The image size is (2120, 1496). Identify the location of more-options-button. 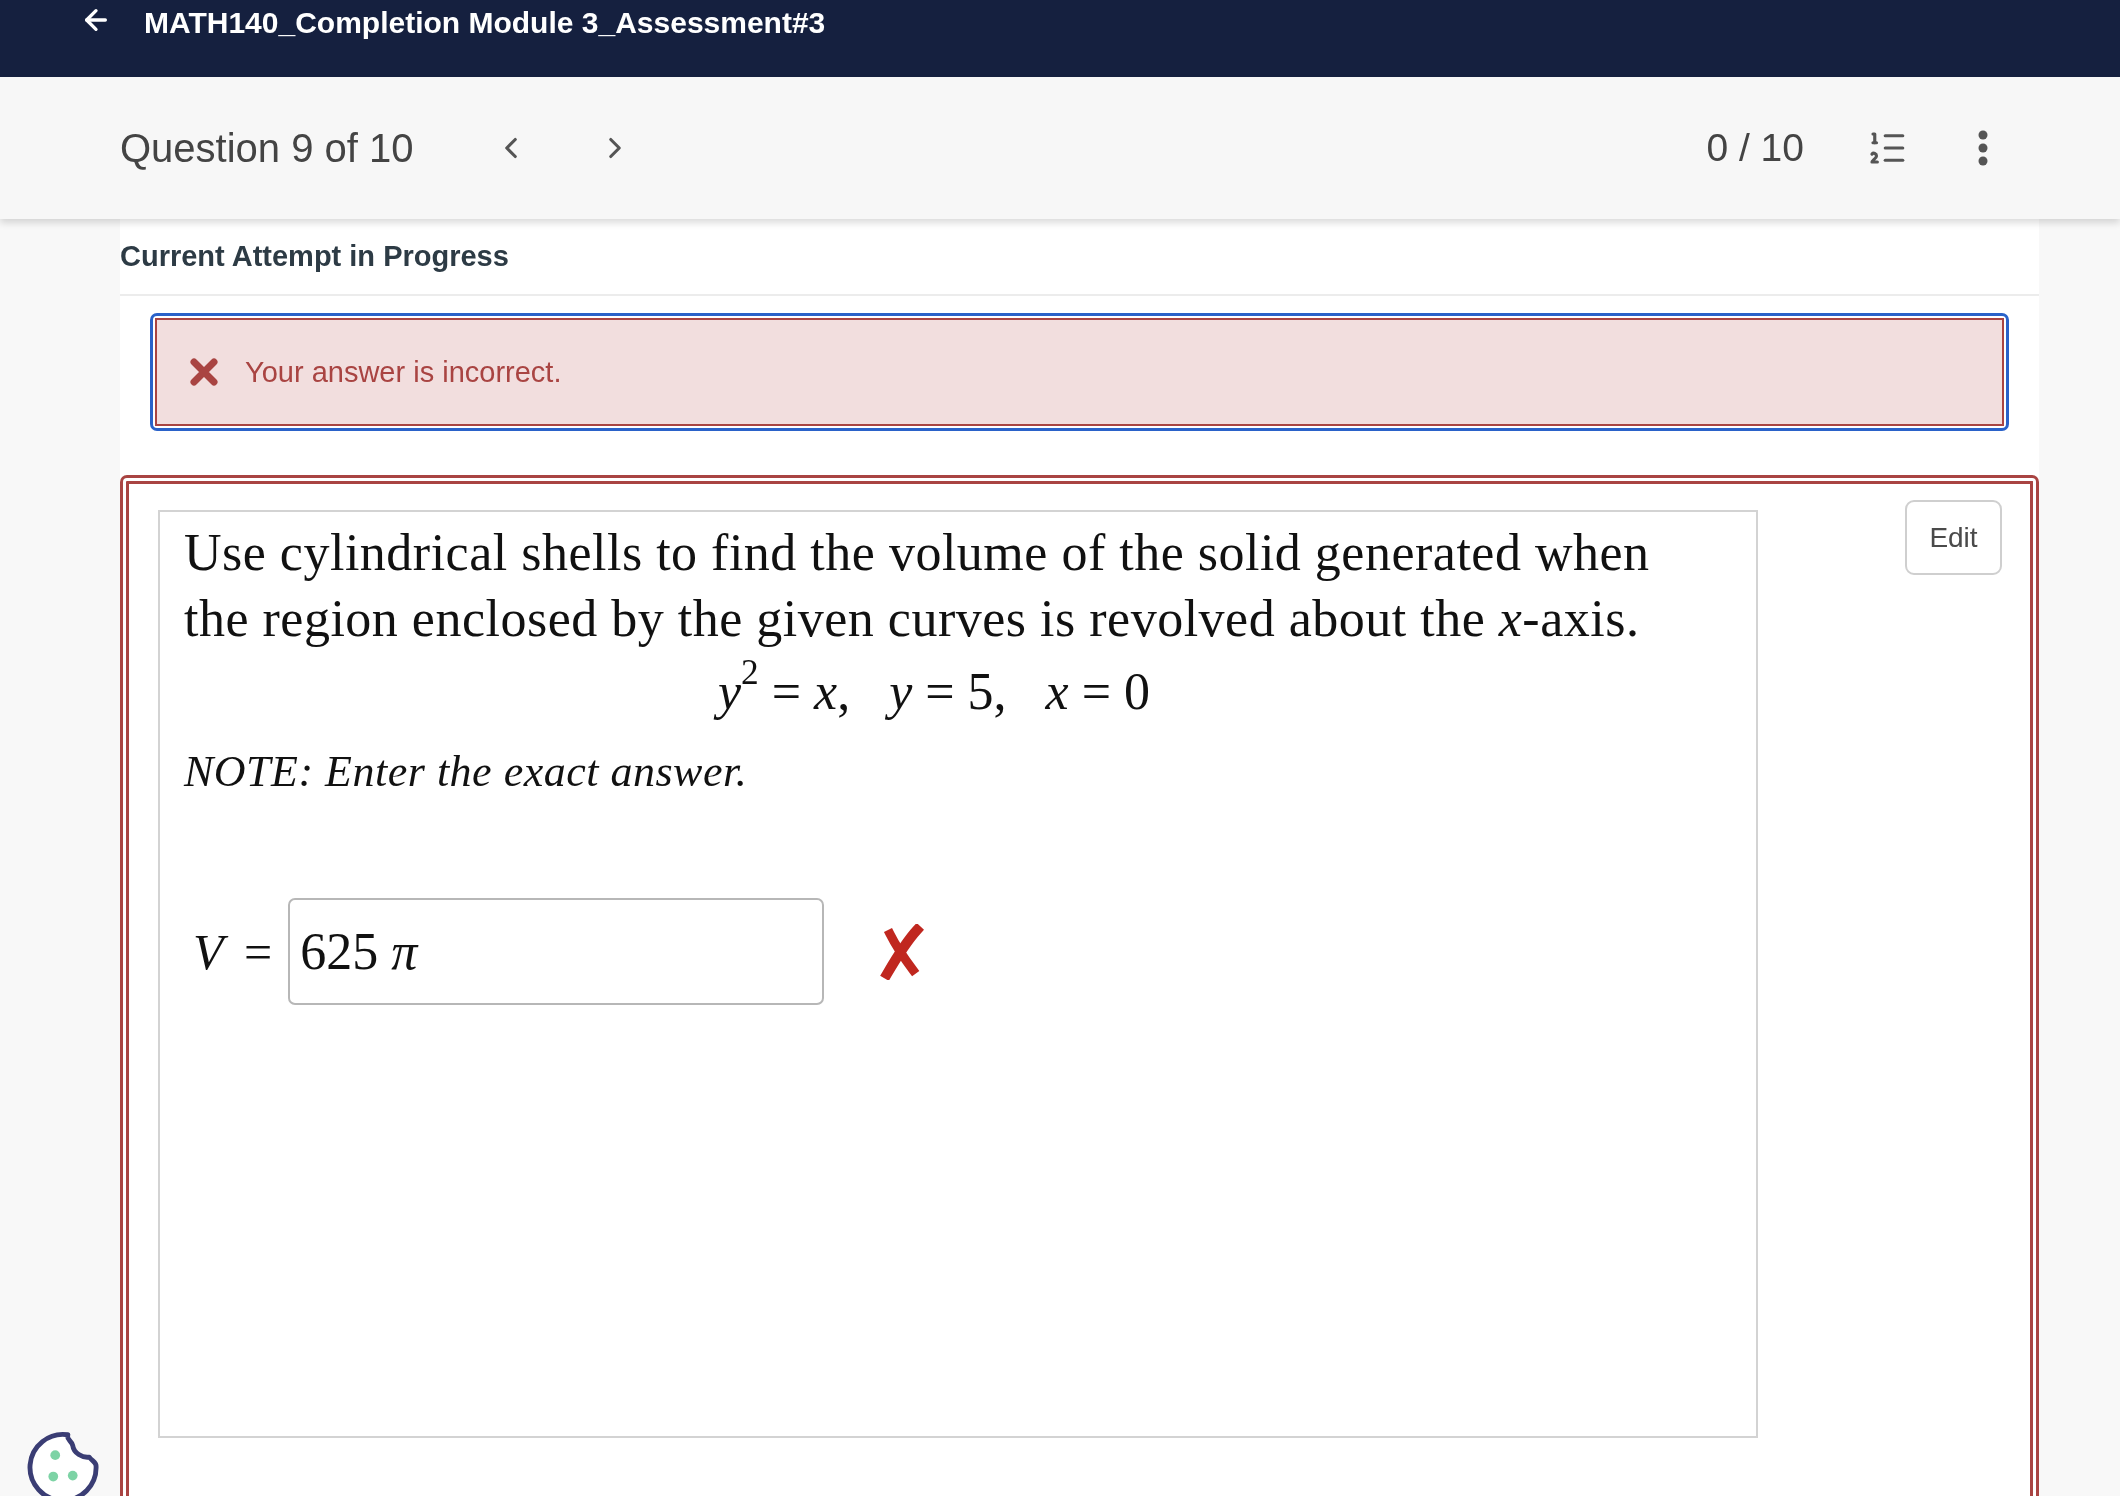
(1983, 148).